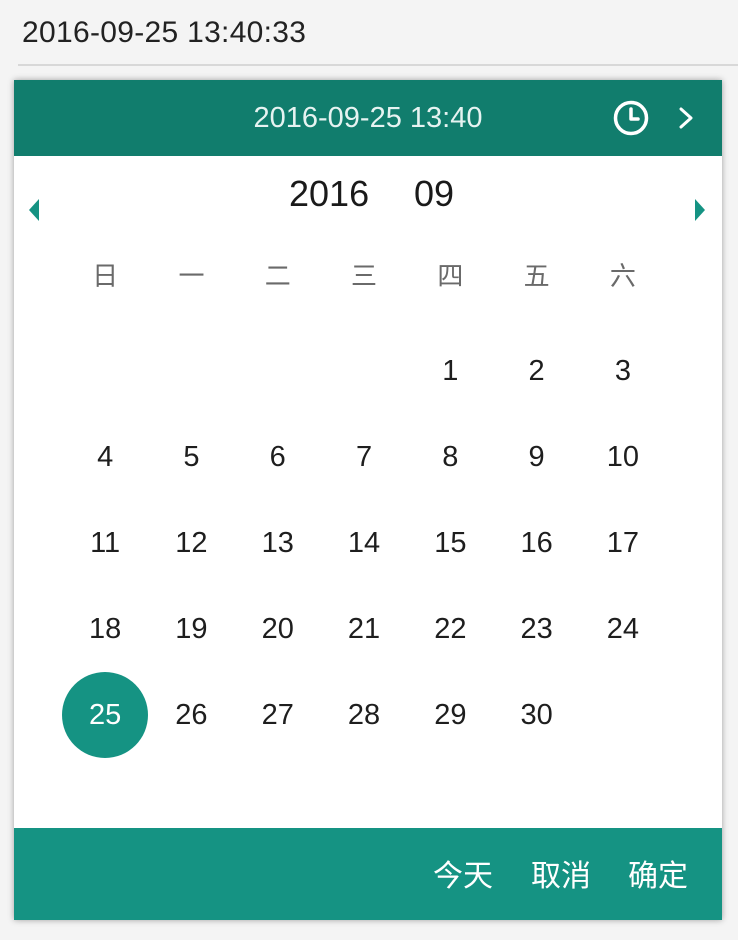  What do you see at coordinates (105, 277) in the screenshot?
I see `weekday-label: 日` at bounding box center [105, 277].